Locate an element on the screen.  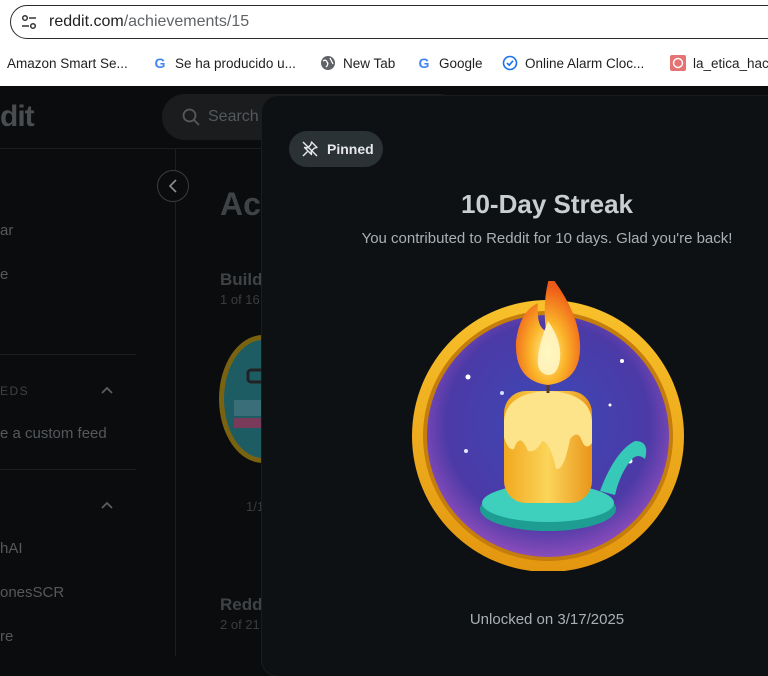
url-text: reddit.com/achievements/15 is located at coordinates (149, 22).